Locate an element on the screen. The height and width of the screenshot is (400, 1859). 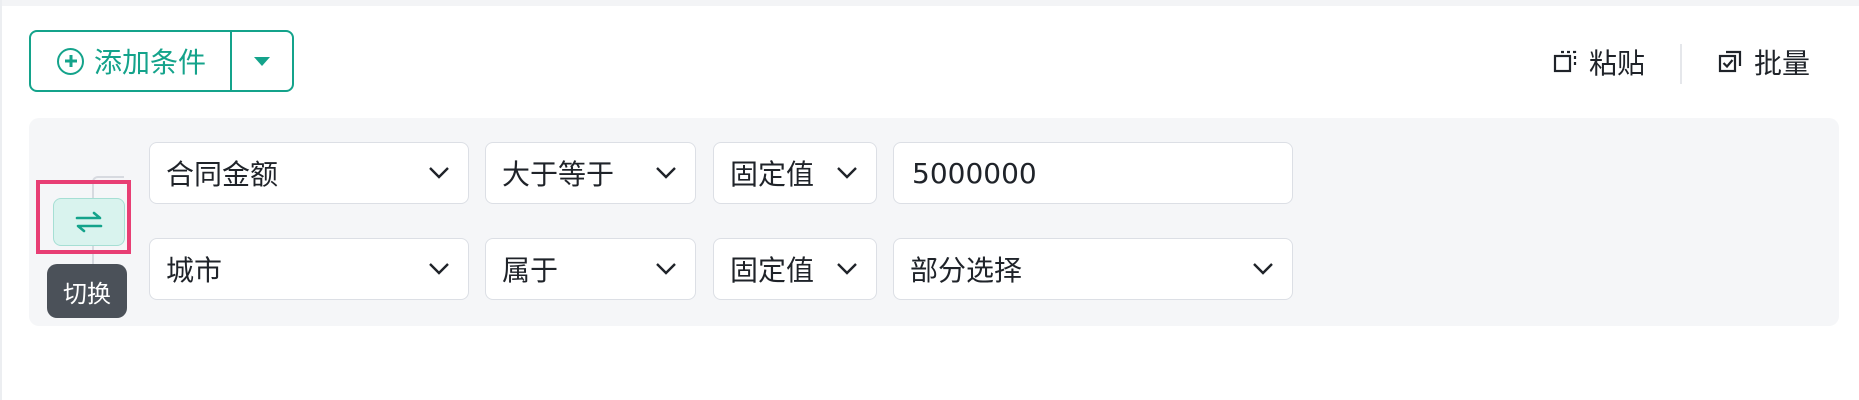
condition-2-value-type-select: 固定值 is located at coordinates (795, 269).